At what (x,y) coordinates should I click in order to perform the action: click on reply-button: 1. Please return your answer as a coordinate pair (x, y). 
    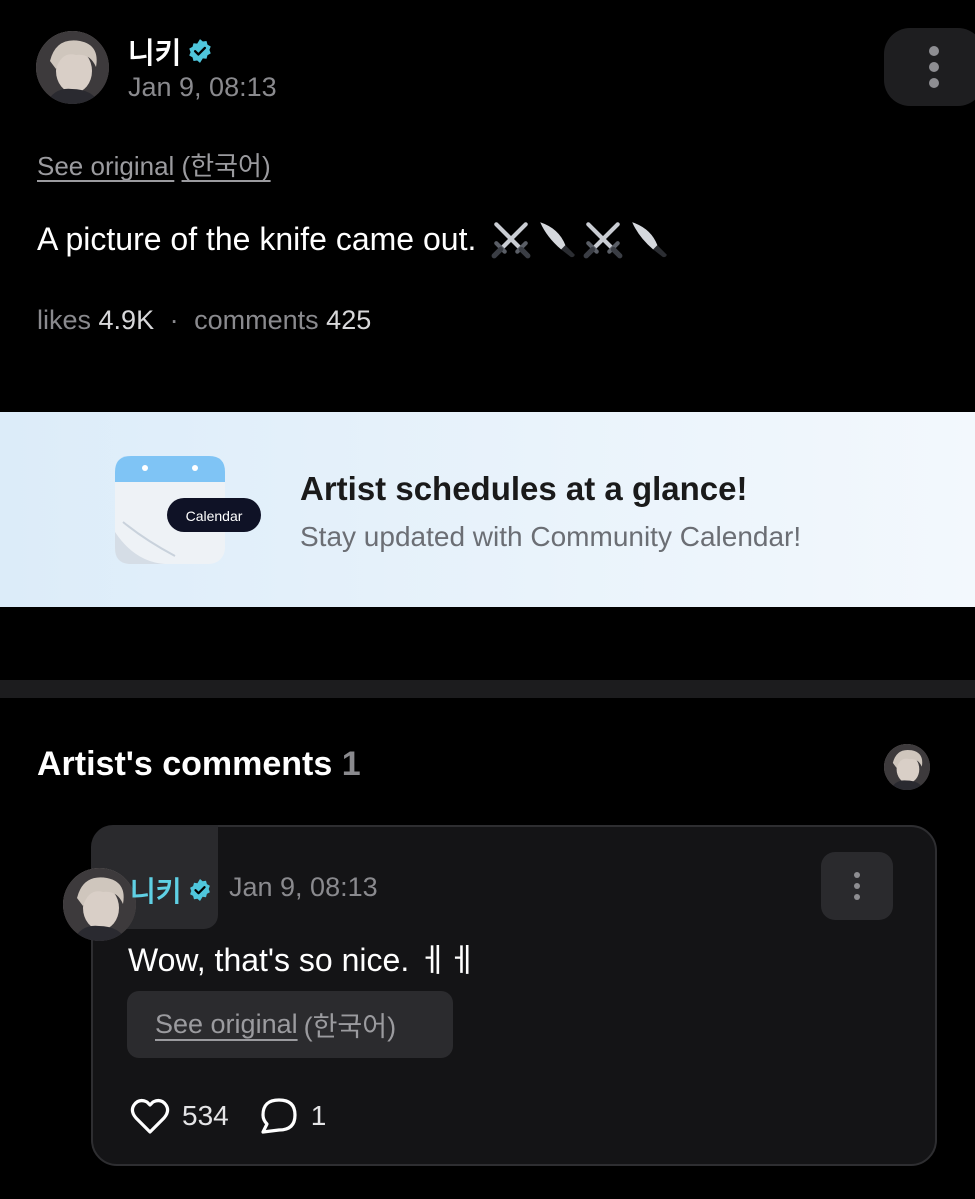
    Looking at the image, I should click on (293, 1116).